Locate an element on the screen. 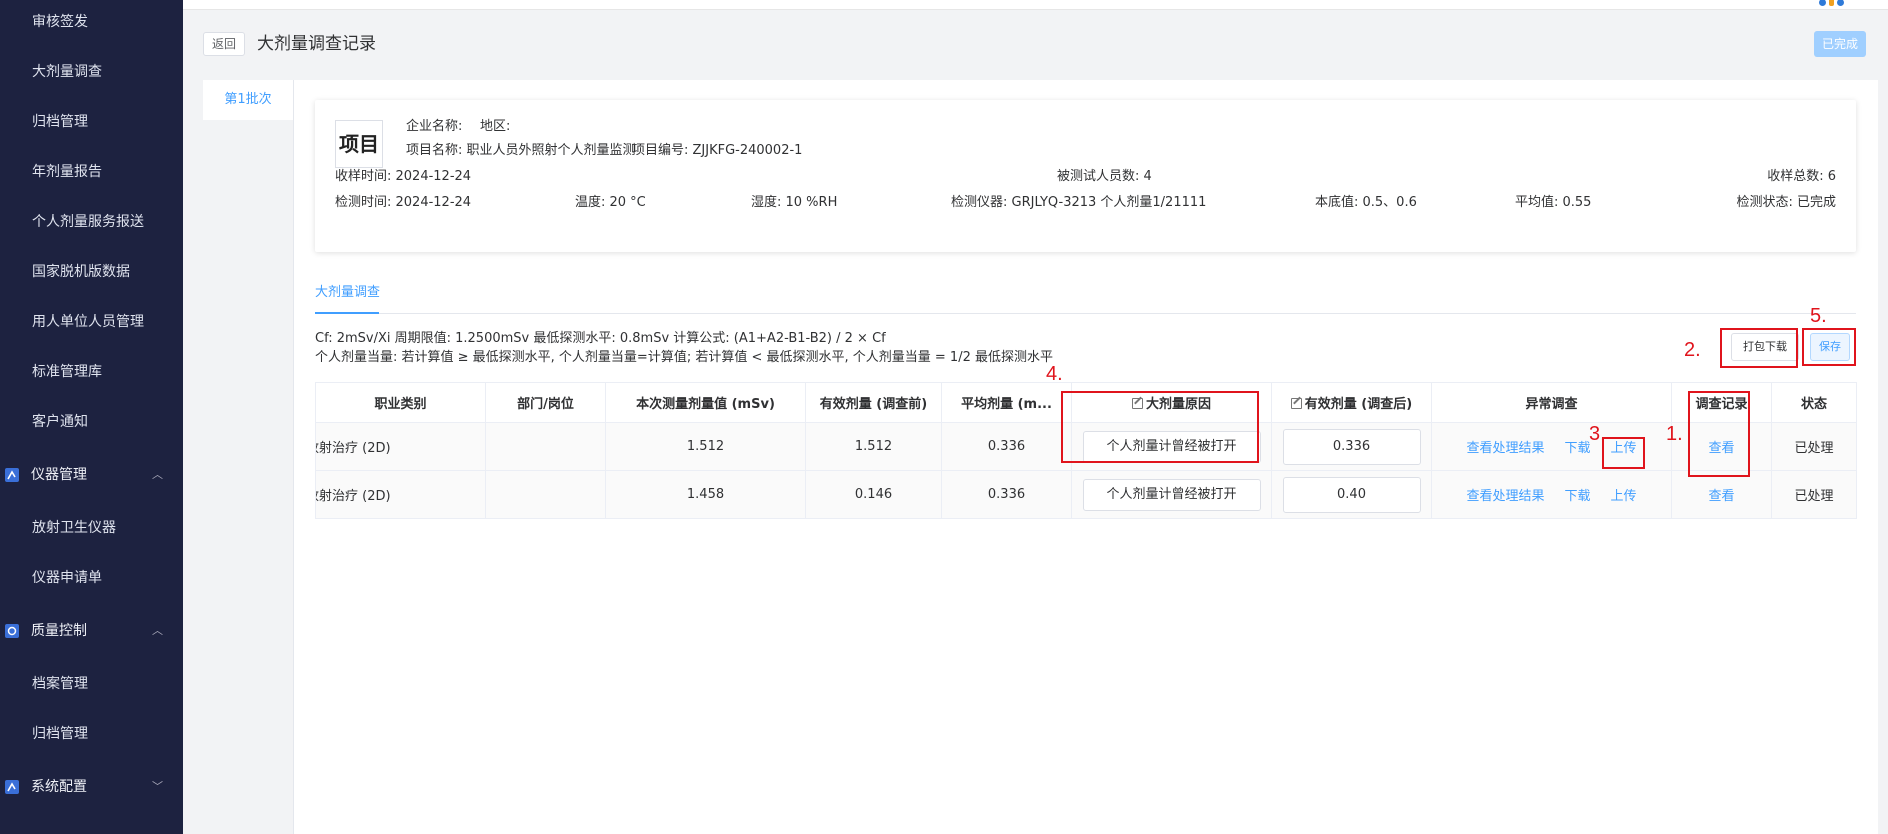 This screenshot has height=834, width=1888. sidebar-item-archive-management-2: 归档管理 is located at coordinates (91, 734).